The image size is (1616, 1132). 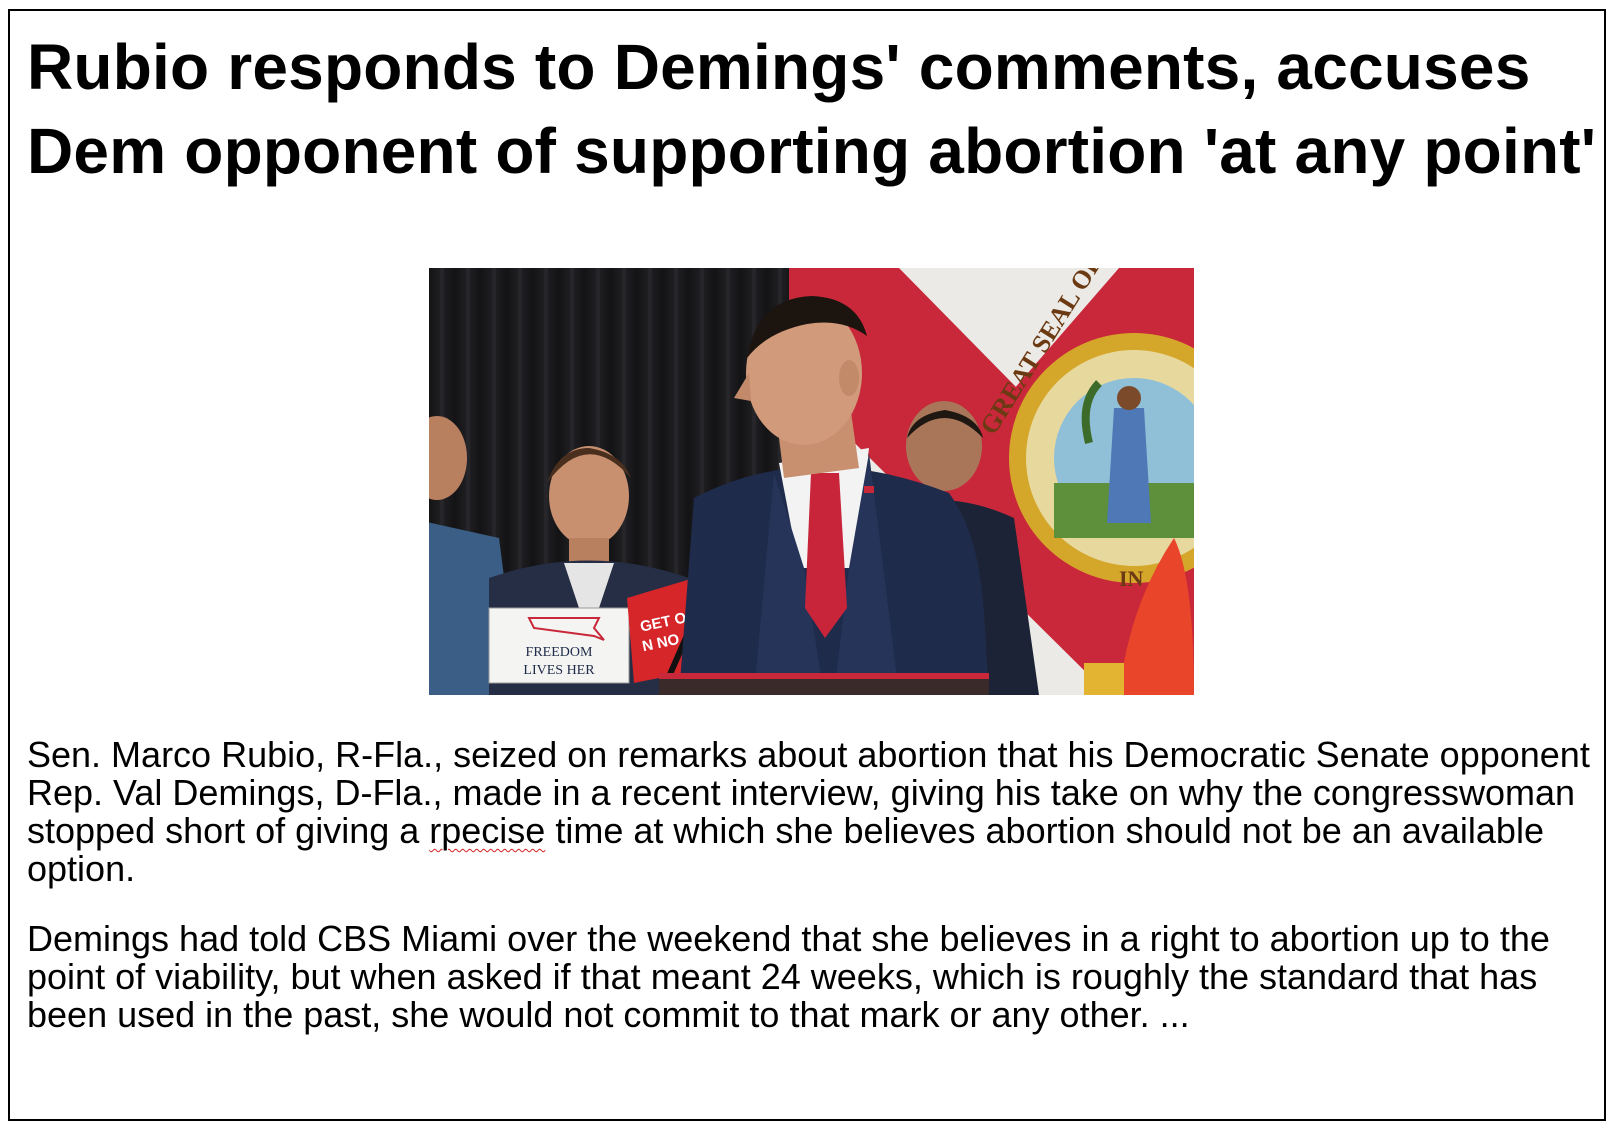 I want to click on sign-line1: FREEDOM, so click(x=559, y=652).